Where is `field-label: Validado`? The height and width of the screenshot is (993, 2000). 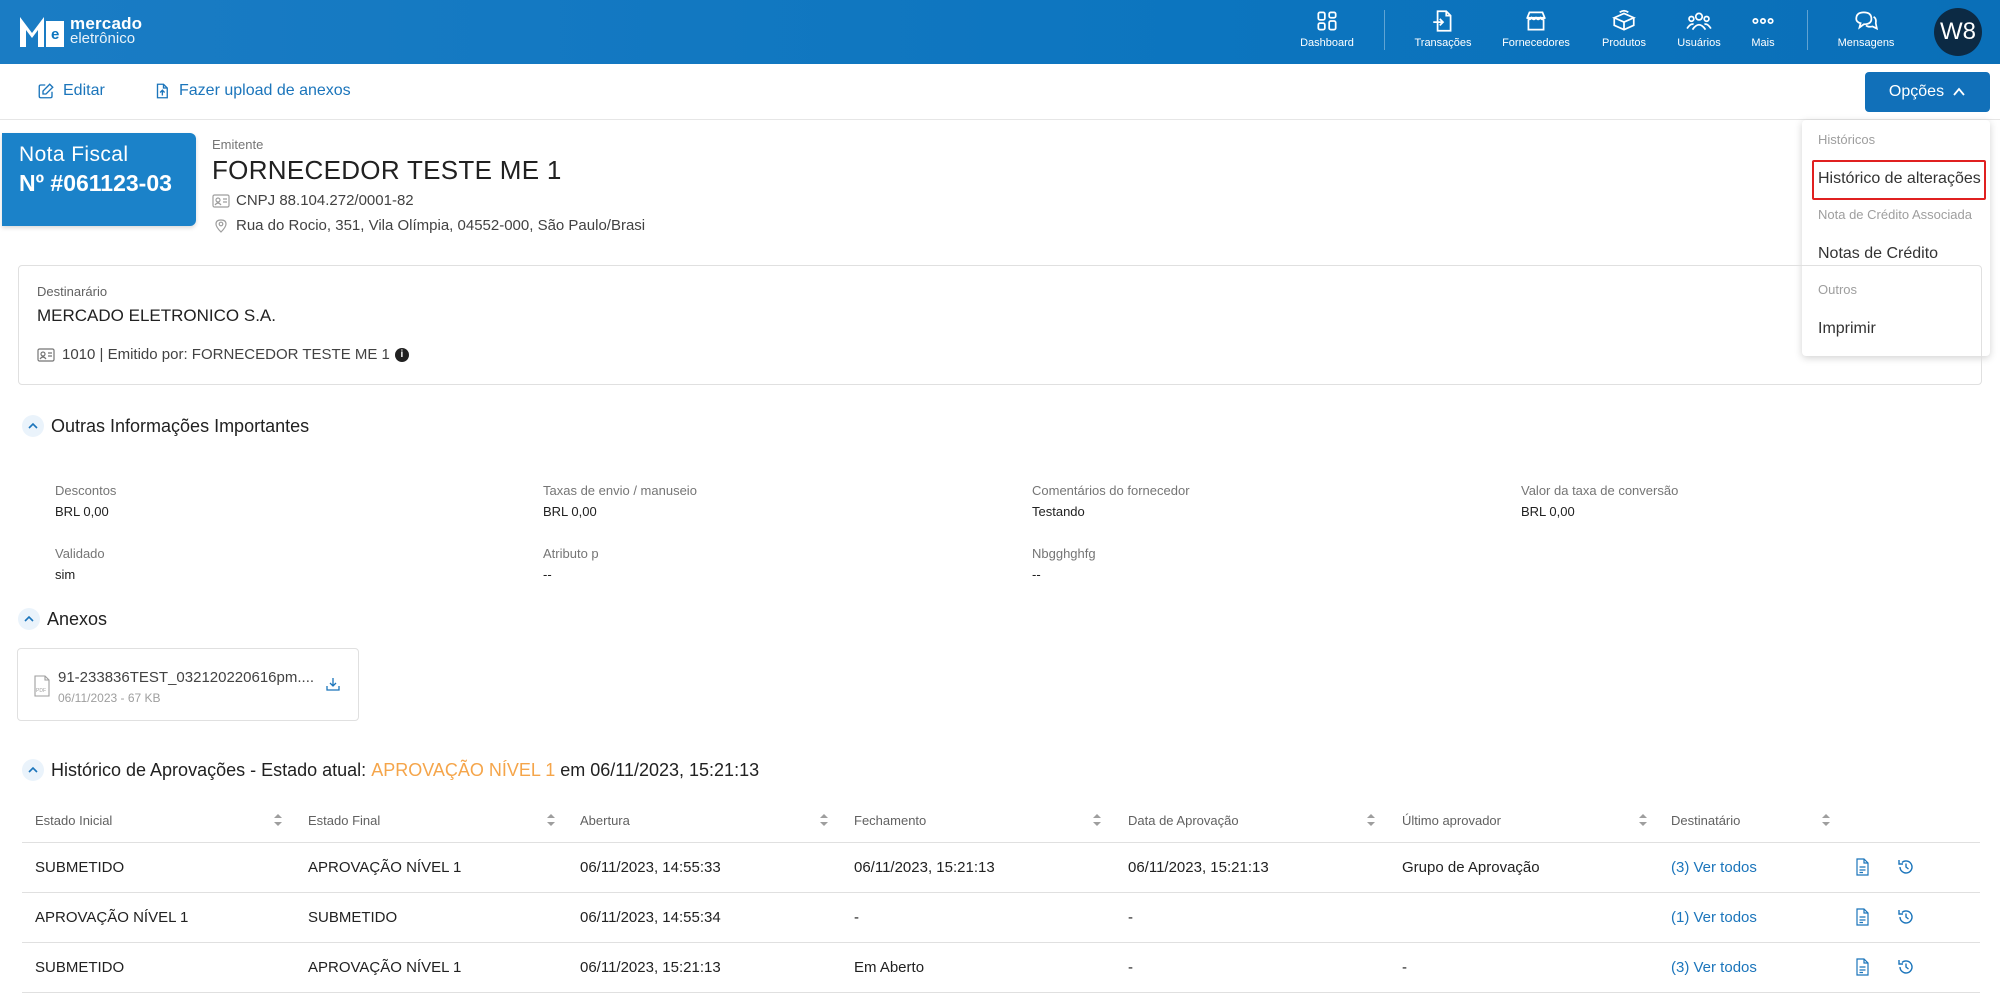 field-label: Validado is located at coordinates (80, 553).